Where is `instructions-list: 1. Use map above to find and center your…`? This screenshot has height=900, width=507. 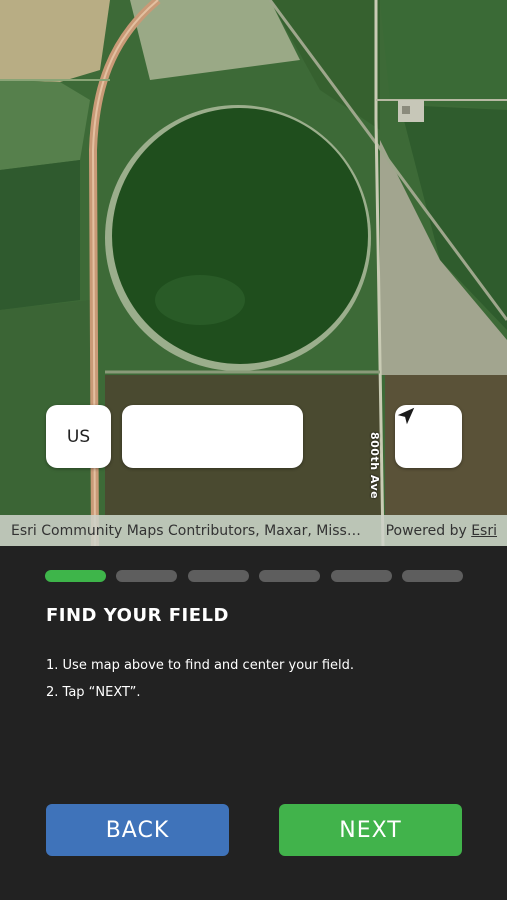 instructions-list: 1. Use map above to find and center your… is located at coordinates (200, 679).